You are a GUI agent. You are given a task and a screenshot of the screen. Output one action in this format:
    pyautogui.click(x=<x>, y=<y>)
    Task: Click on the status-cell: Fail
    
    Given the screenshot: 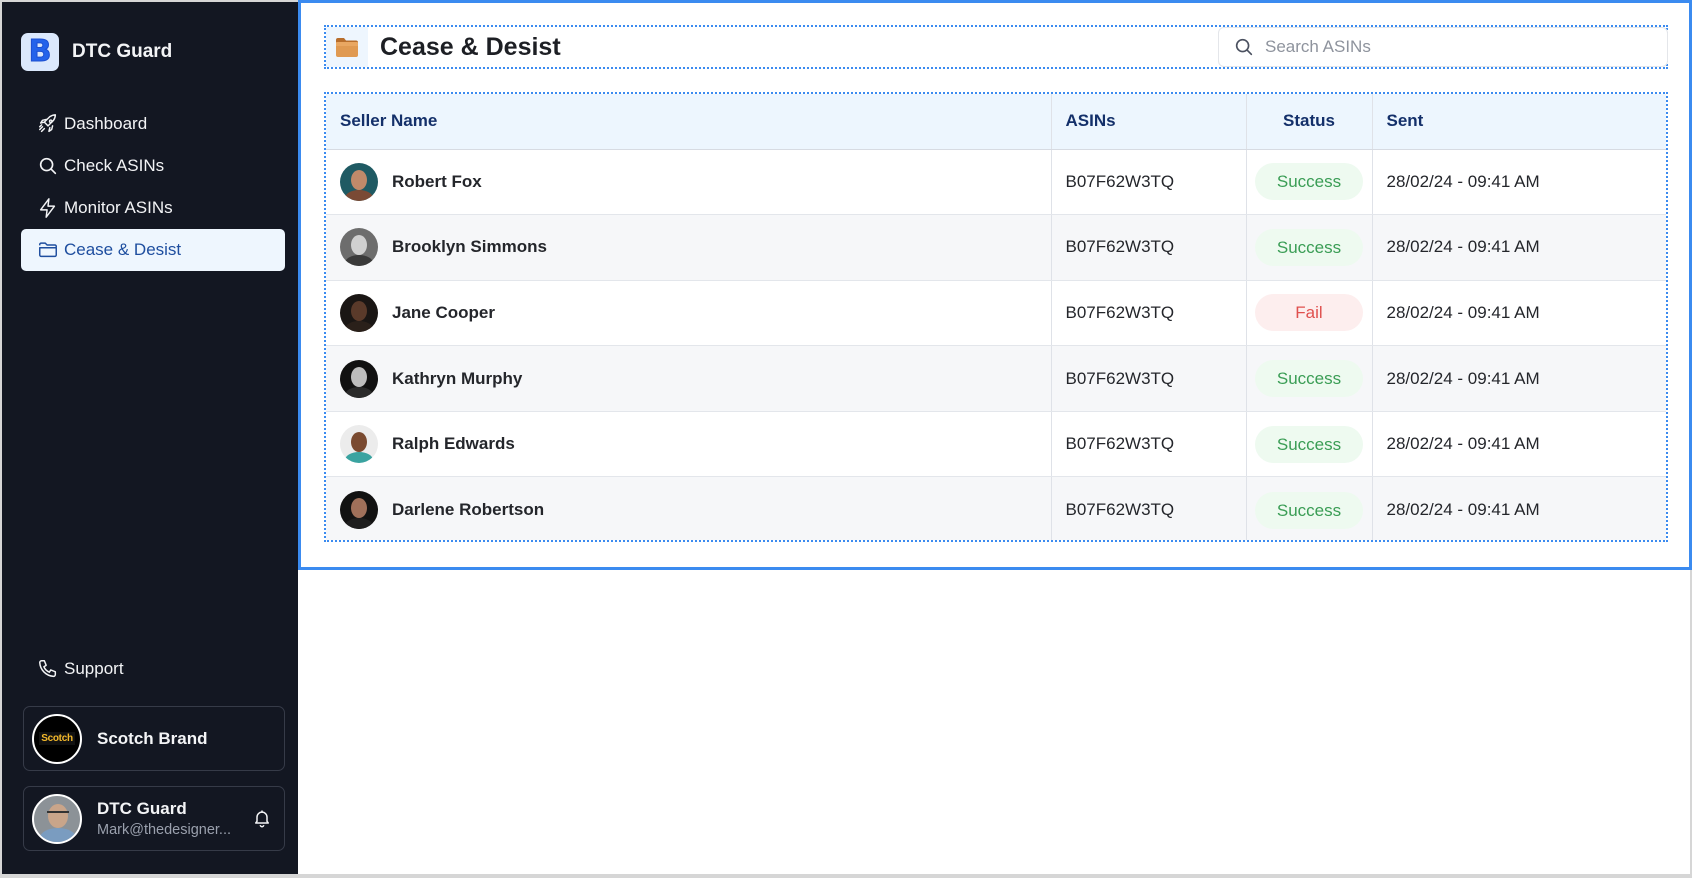 What is the action you would take?
    pyautogui.click(x=1309, y=313)
    